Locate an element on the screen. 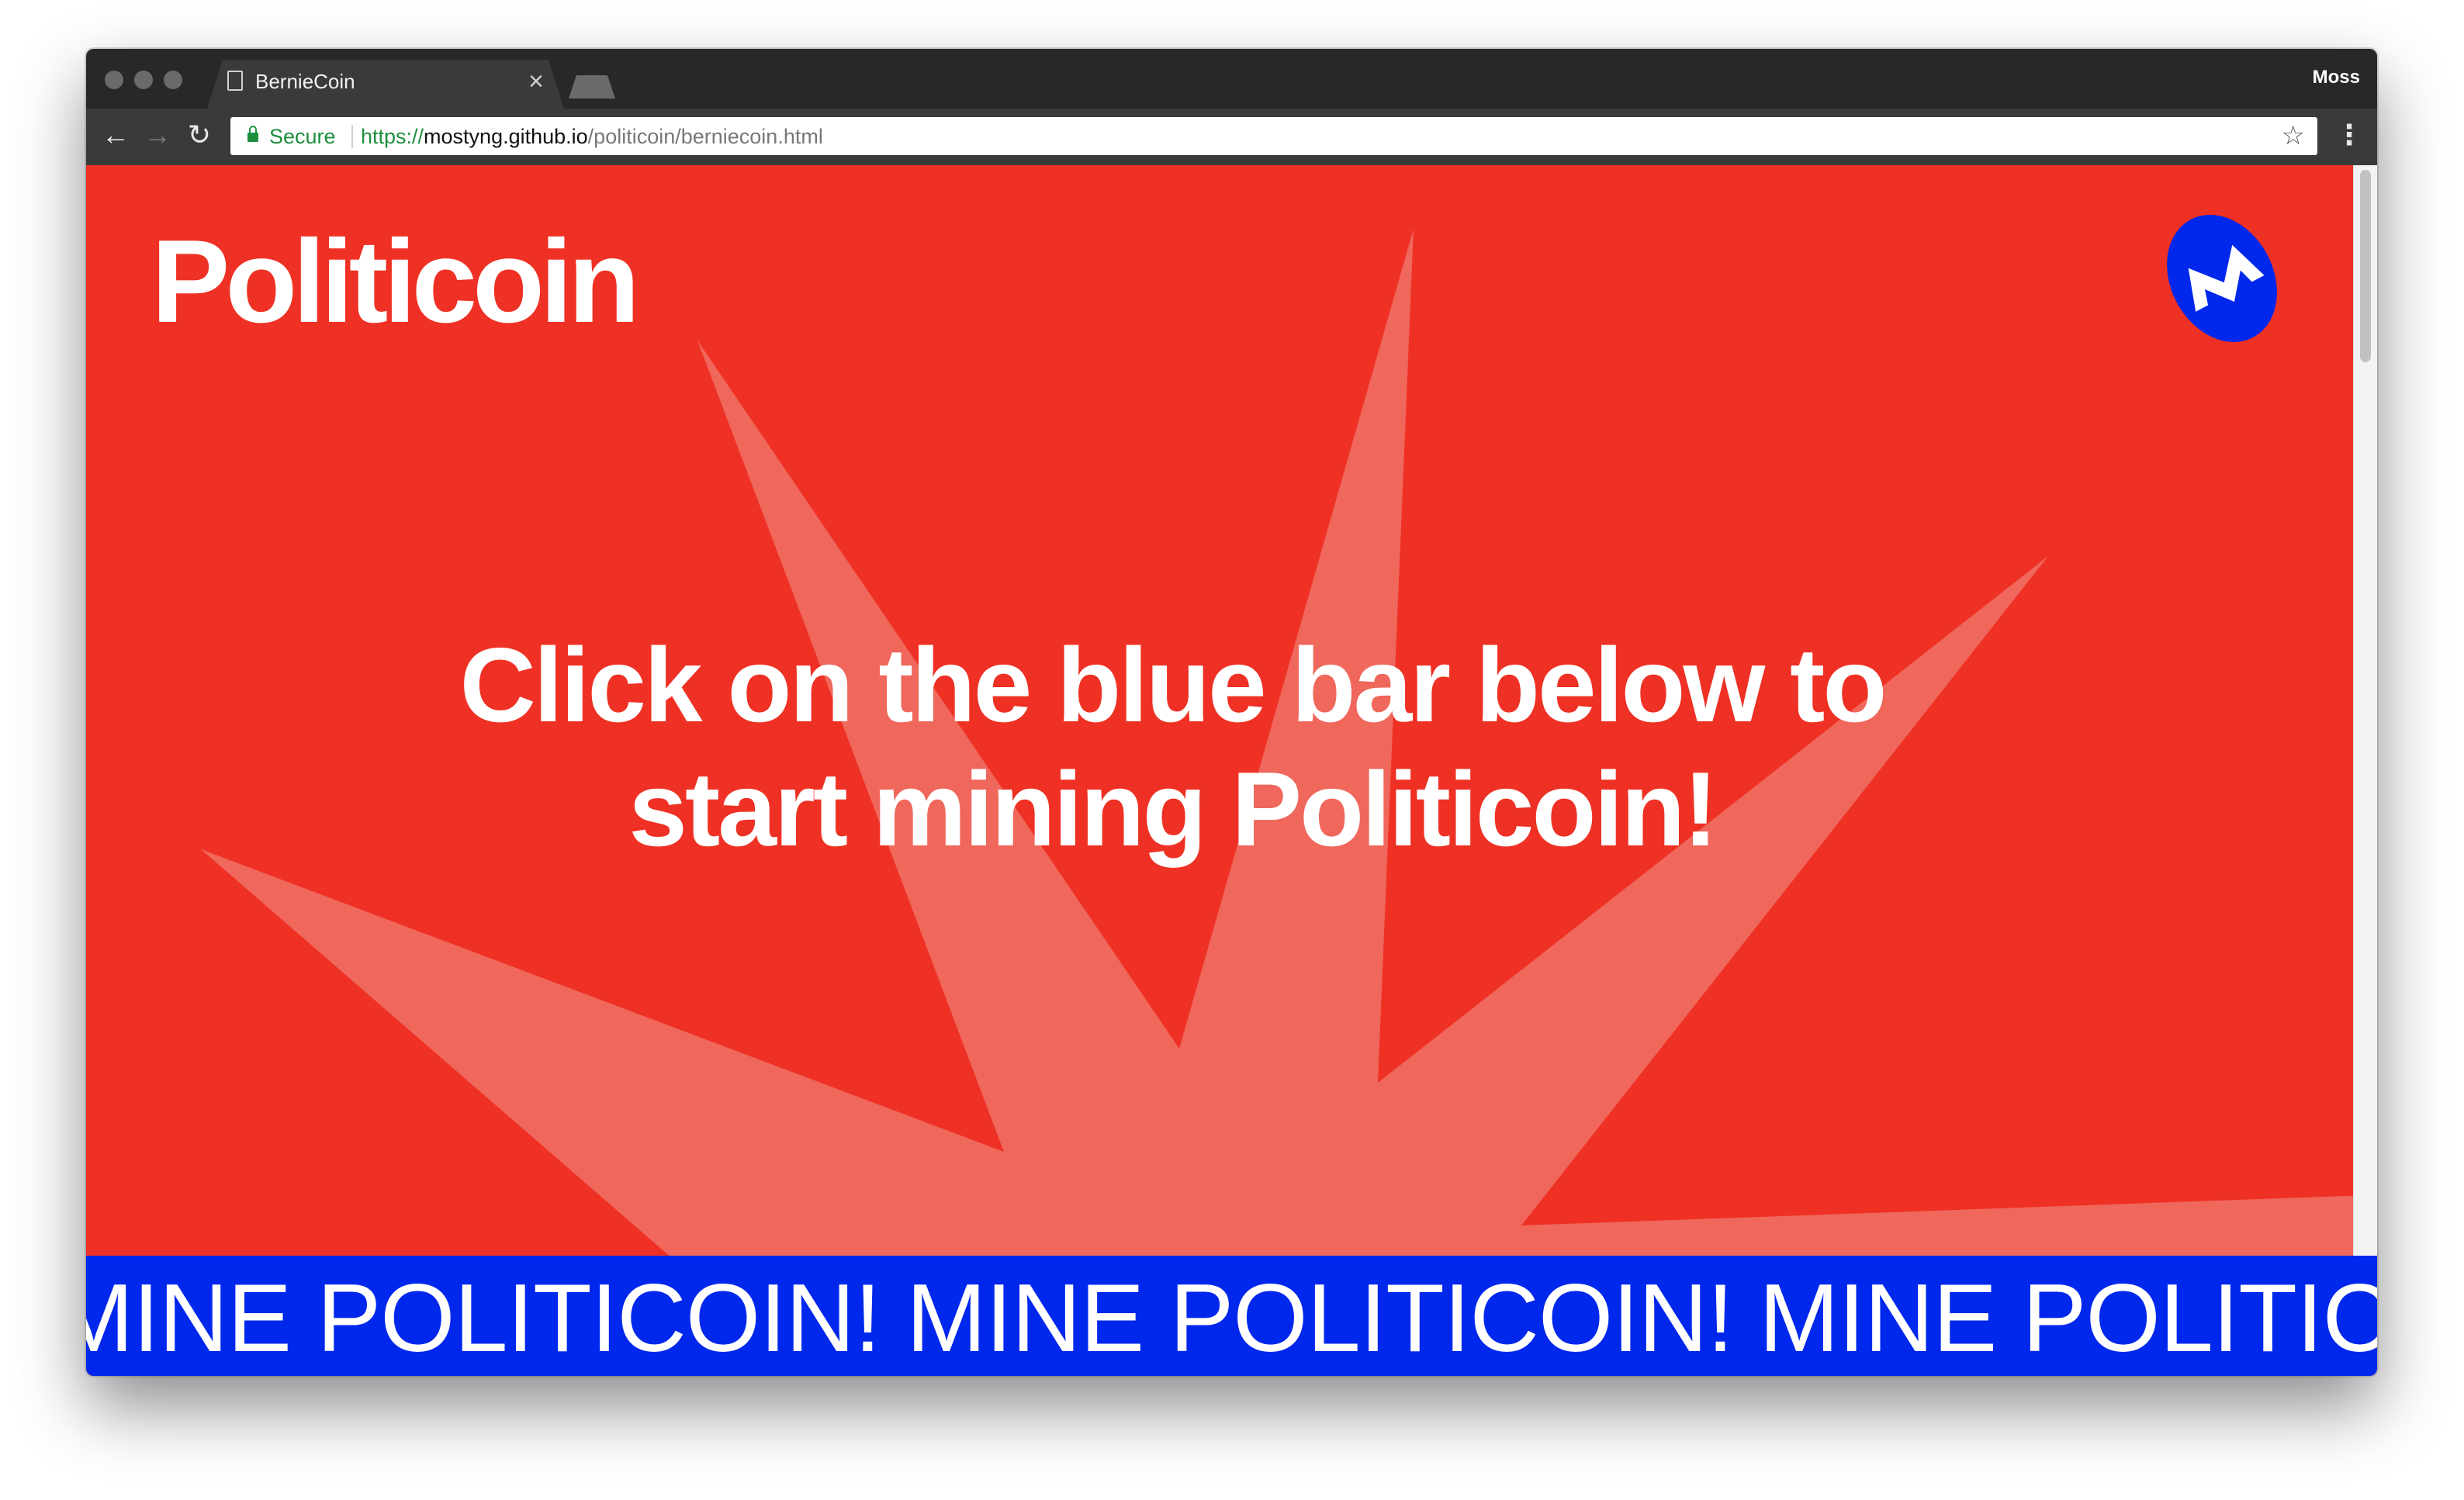 This screenshot has width=2464, height=1500. scrollbar-thumb is located at coordinates (2365, 266).